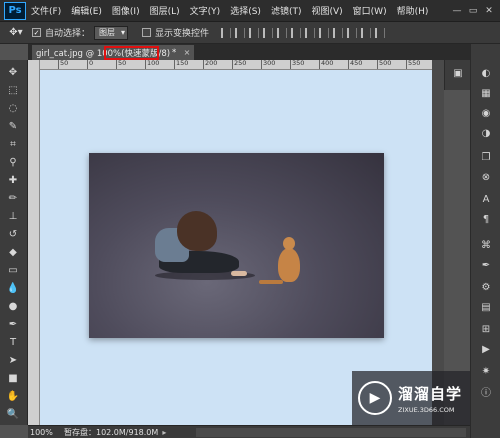 The image size is (500, 438). I want to click on eyedropper-tool-icon: ⚲, so click(13, 162).